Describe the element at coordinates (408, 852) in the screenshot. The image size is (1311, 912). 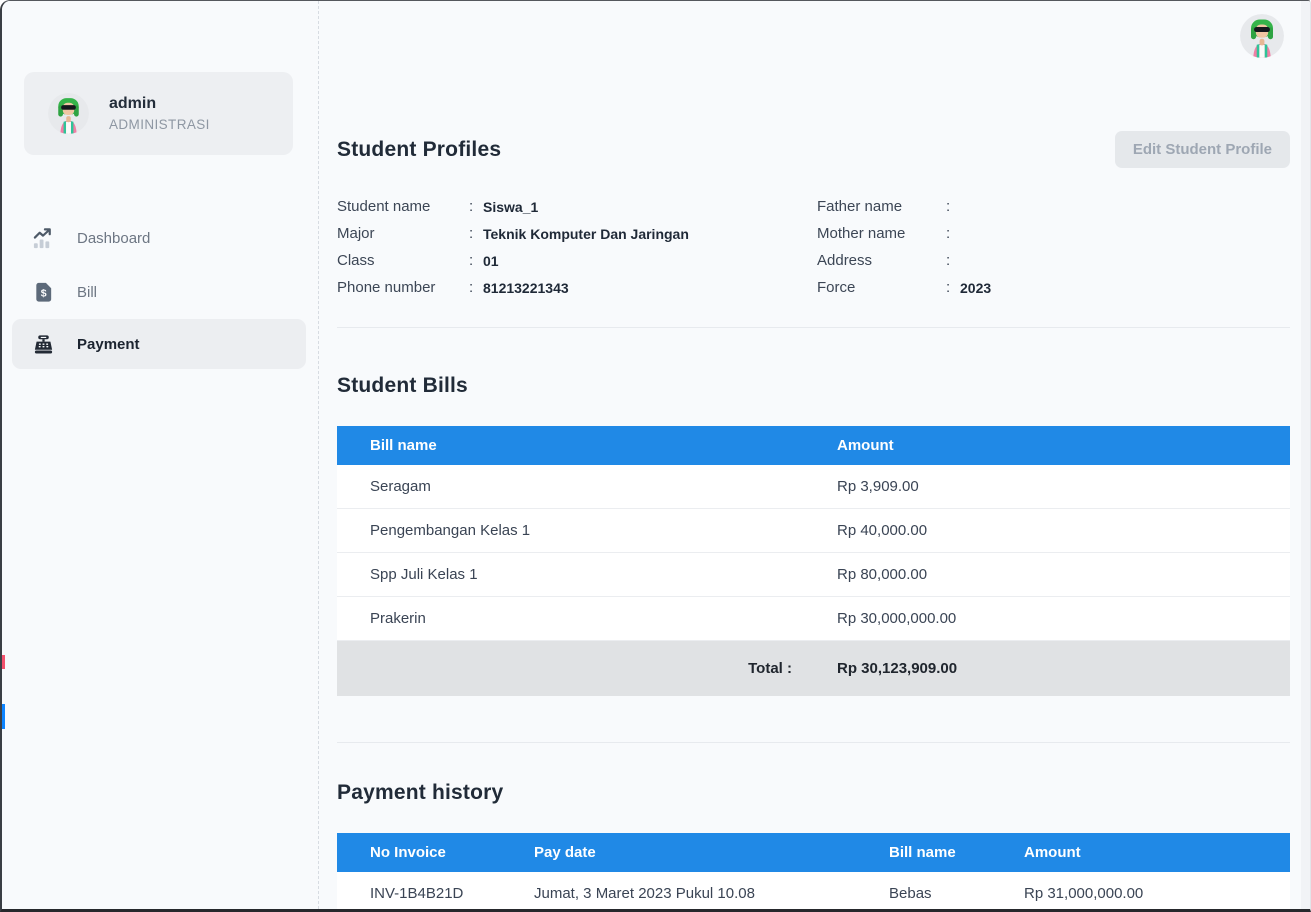
I see `column-header-no-invoice: No Invoice` at that location.